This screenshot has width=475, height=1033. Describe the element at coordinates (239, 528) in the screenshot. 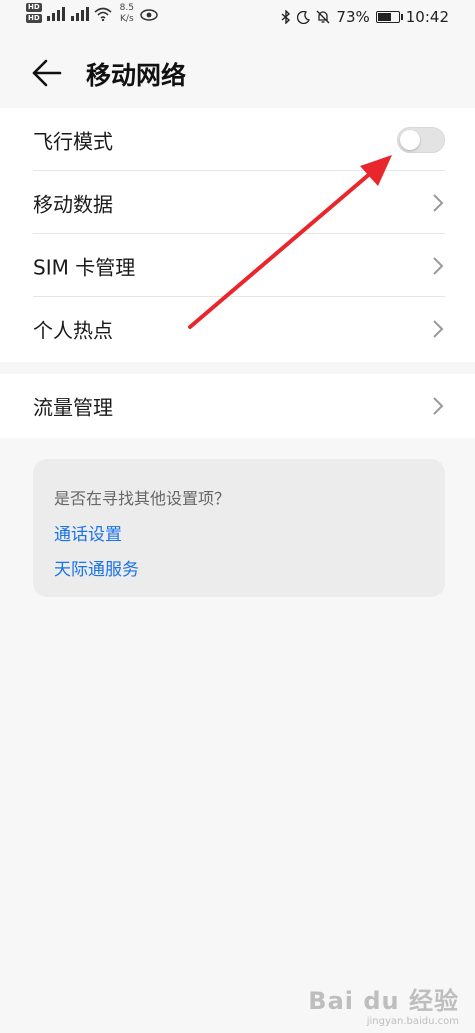

I see `suggestions-box: 是否在寻找其他设置项？ 通话设置 天际通服务` at that location.